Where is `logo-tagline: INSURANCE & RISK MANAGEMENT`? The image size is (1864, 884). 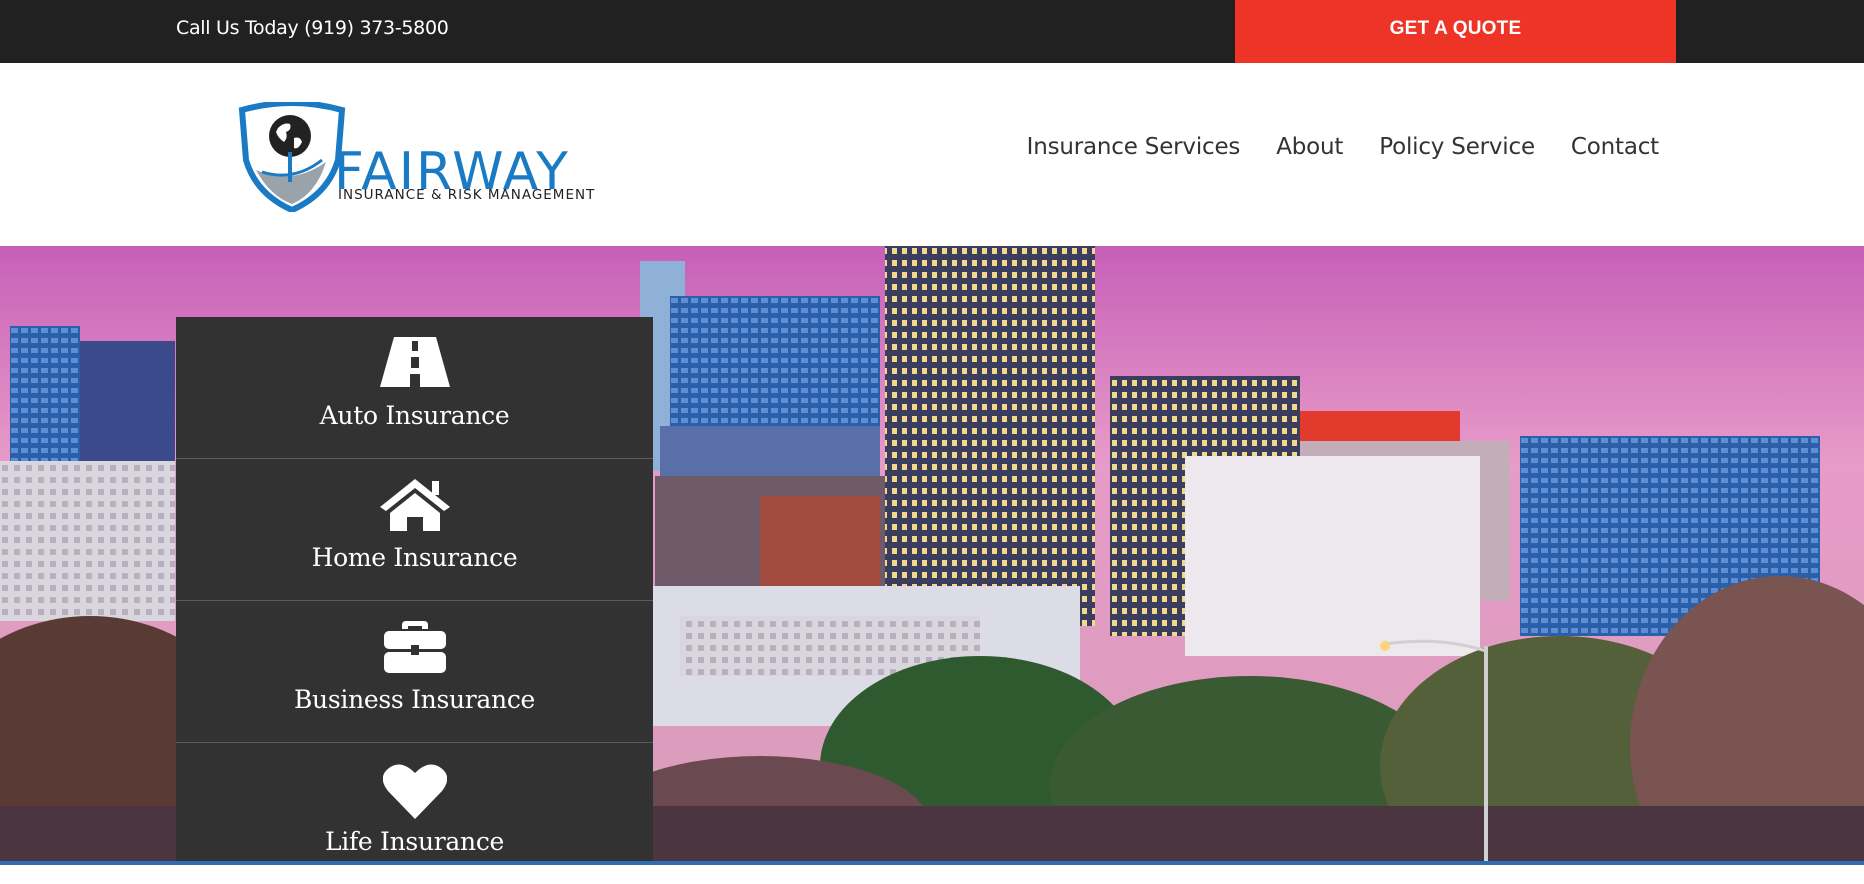 logo-tagline: INSURANCE & RISK MANAGEMENT is located at coordinates (467, 195).